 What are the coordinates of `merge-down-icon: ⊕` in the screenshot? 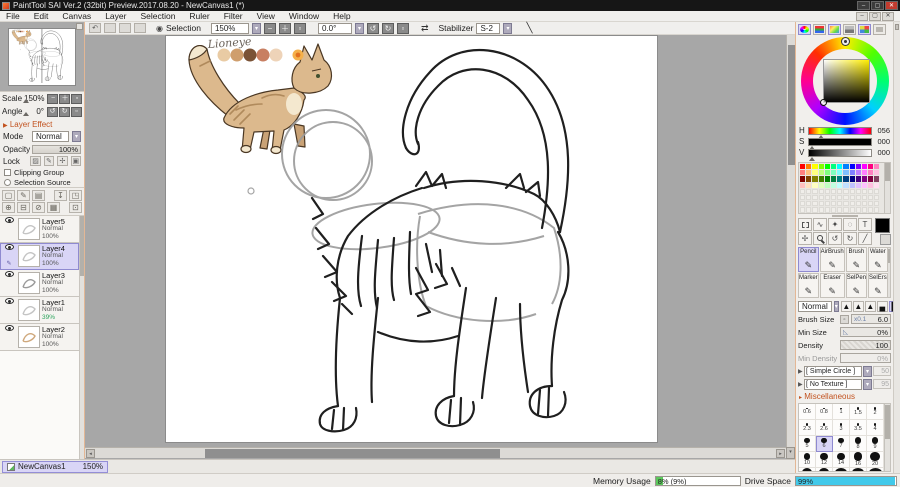 It's located at (8, 207).